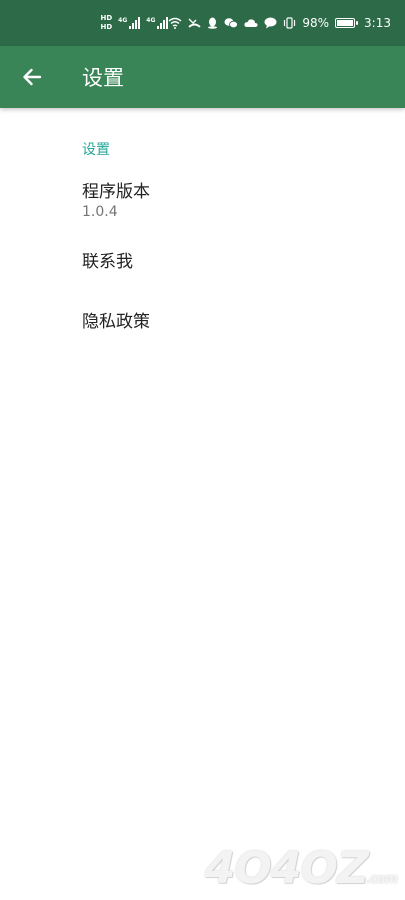 The width and height of the screenshot is (405, 900). Describe the element at coordinates (157, 23) in the screenshot. I see `signal-2-icon: 4G` at that location.